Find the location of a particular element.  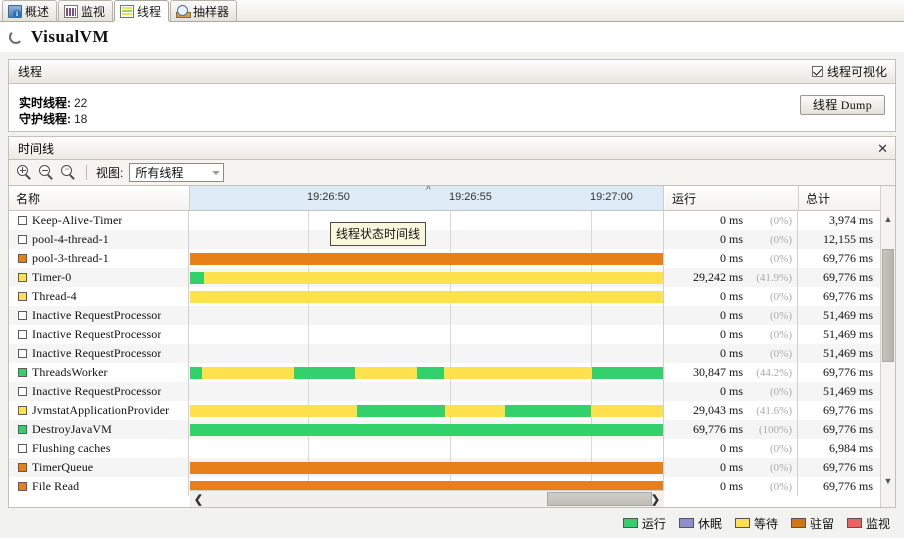

view-select: 所有线程 is located at coordinates (177, 172).